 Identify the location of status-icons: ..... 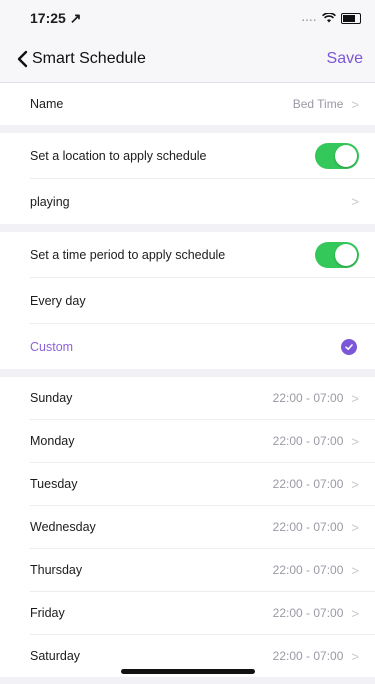
(331, 18).